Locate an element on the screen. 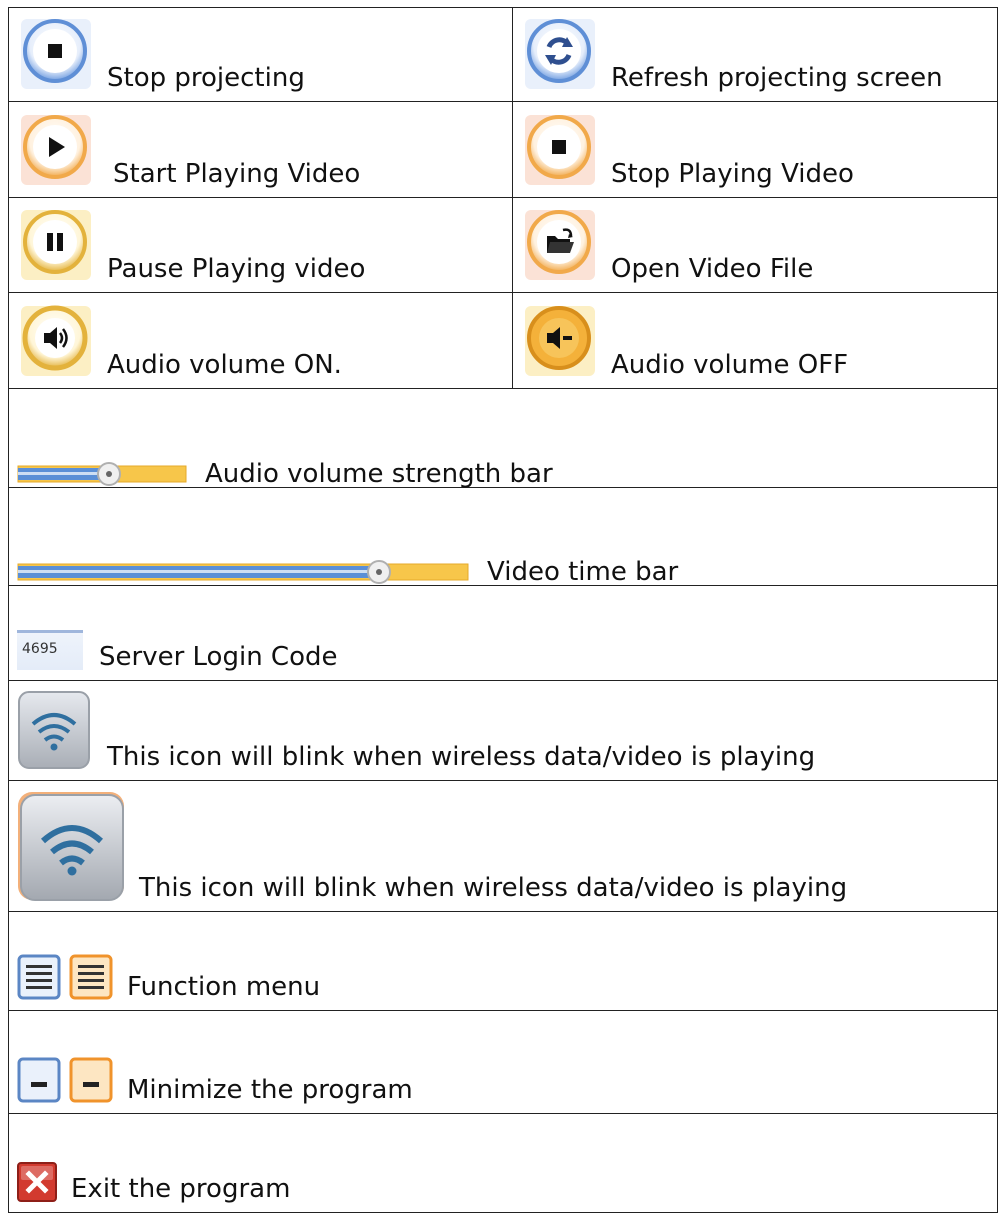 Image resolution: width=1004 pixels, height=1213 pixels. legend-cell-volume-bar: Audio volume strength bar is located at coordinates (503, 438).